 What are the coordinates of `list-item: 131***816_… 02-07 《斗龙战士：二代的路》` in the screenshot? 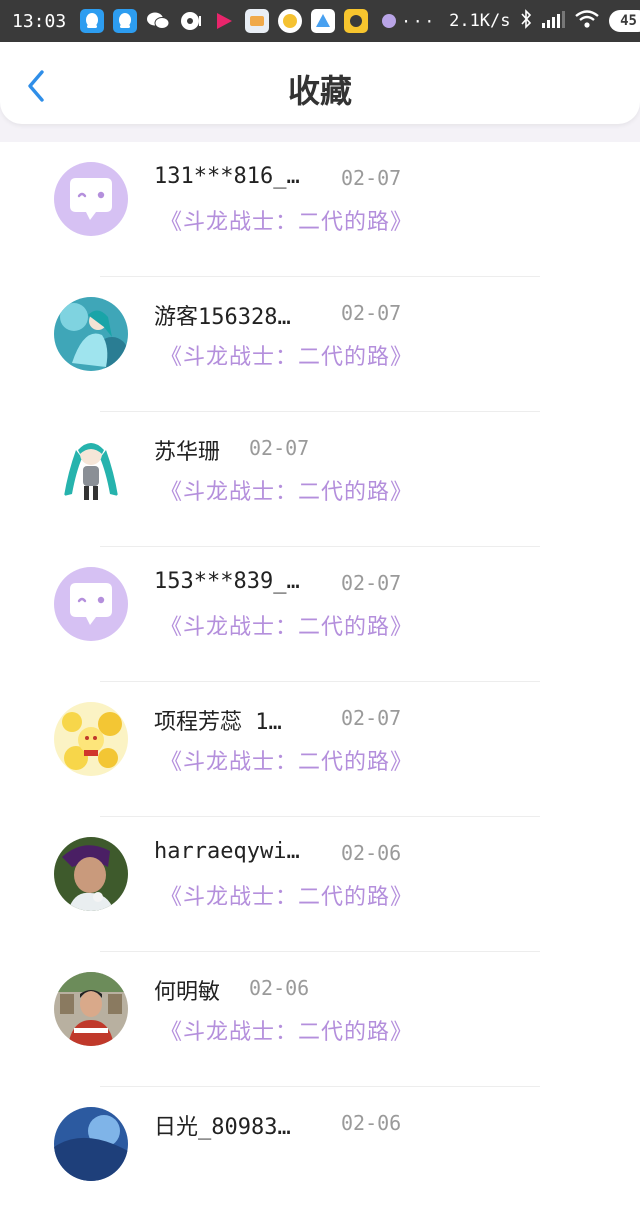 It's located at (320, 209).